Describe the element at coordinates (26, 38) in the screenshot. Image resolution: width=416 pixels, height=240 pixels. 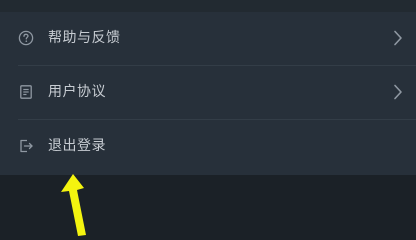
I see `help-circle-icon` at that location.